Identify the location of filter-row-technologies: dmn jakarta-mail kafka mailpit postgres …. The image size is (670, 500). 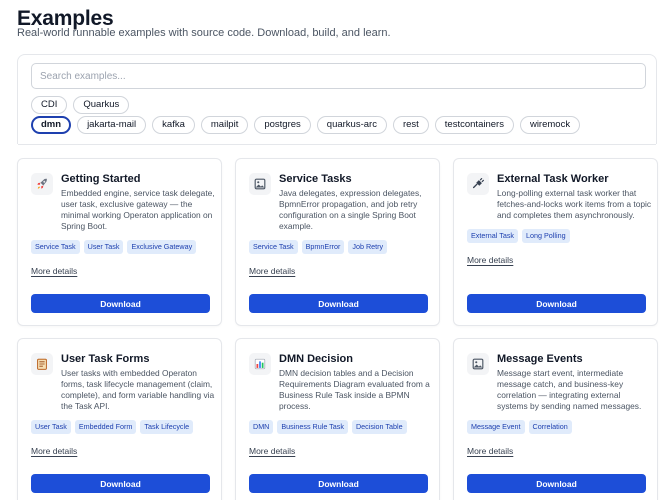
(306, 125).